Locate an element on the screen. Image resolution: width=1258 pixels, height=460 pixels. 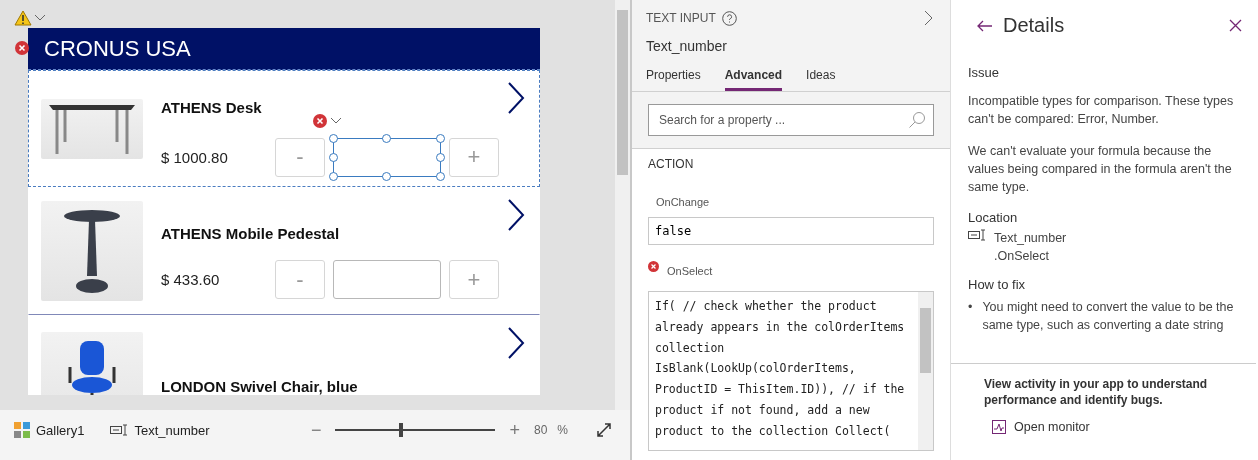
product-price: $ 1000.80 is located at coordinates (195, 157).